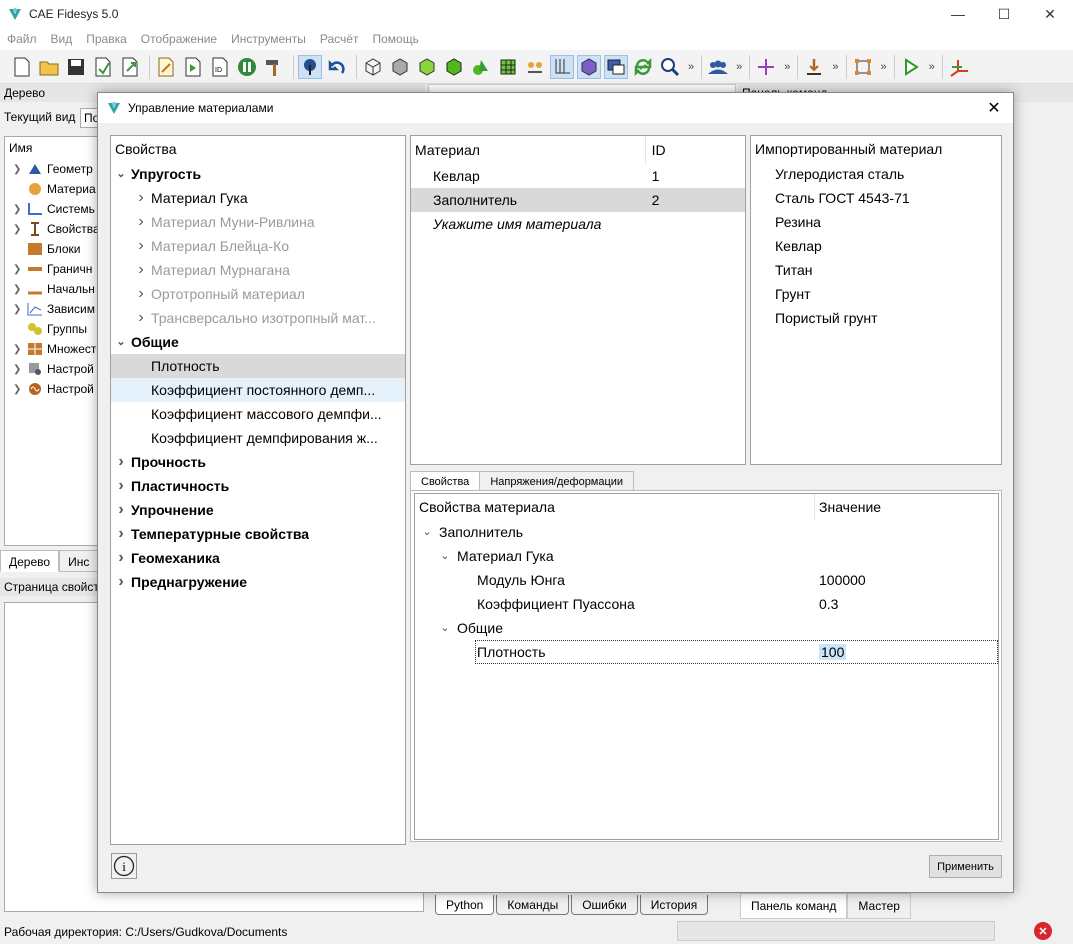 The width and height of the screenshot is (1073, 944). What do you see at coordinates (959, 67) in the screenshot?
I see `coordinate-axes-icon` at bounding box center [959, 67].